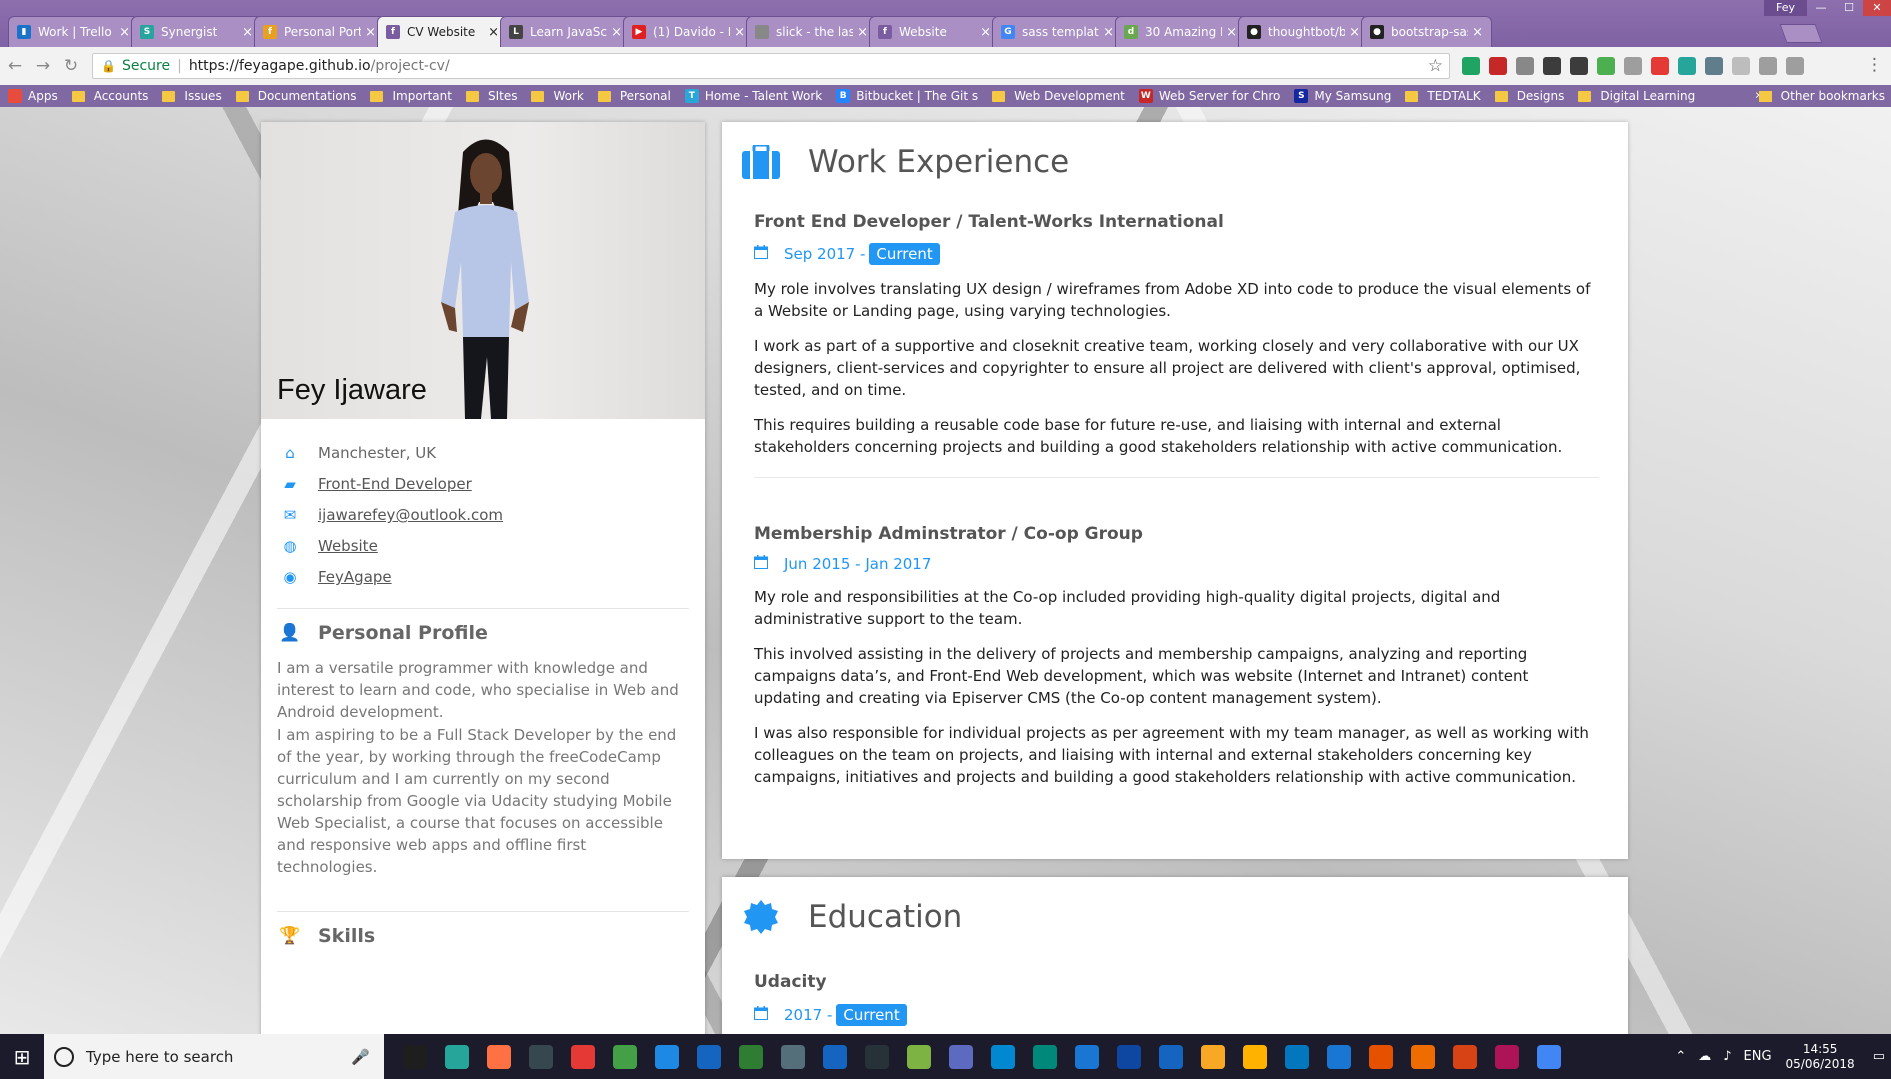  What do you see at coordinates (1529, 96) in the screenshot?
I see `bookmark-item: Designs` at bounding box center [1529, 96].